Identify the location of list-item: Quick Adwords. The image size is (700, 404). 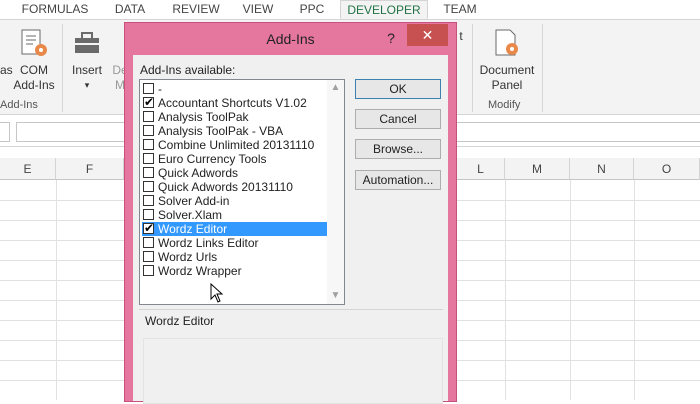
(235, 173).